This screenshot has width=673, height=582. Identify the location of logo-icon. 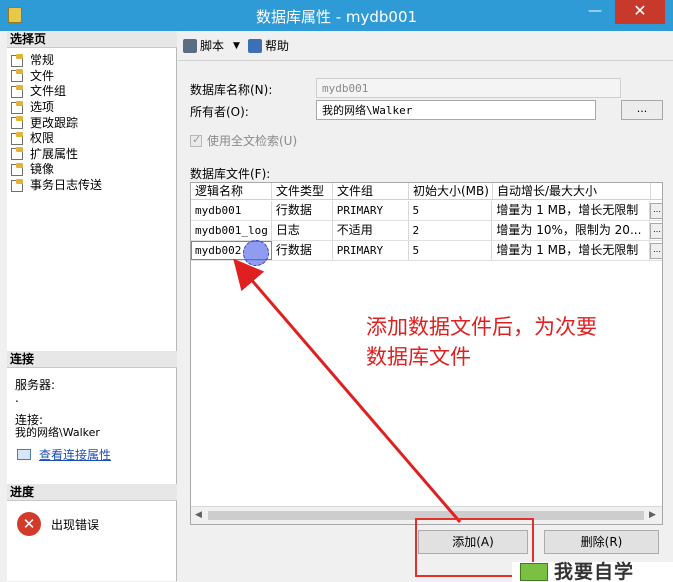
(534, 572).